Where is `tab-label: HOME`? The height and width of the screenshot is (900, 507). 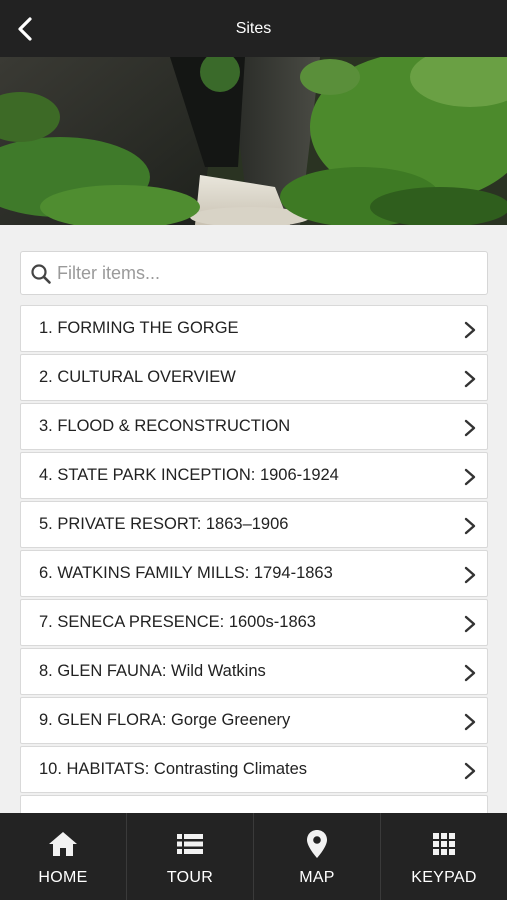
tab-label: HOME is located at coordinates (63, 877).